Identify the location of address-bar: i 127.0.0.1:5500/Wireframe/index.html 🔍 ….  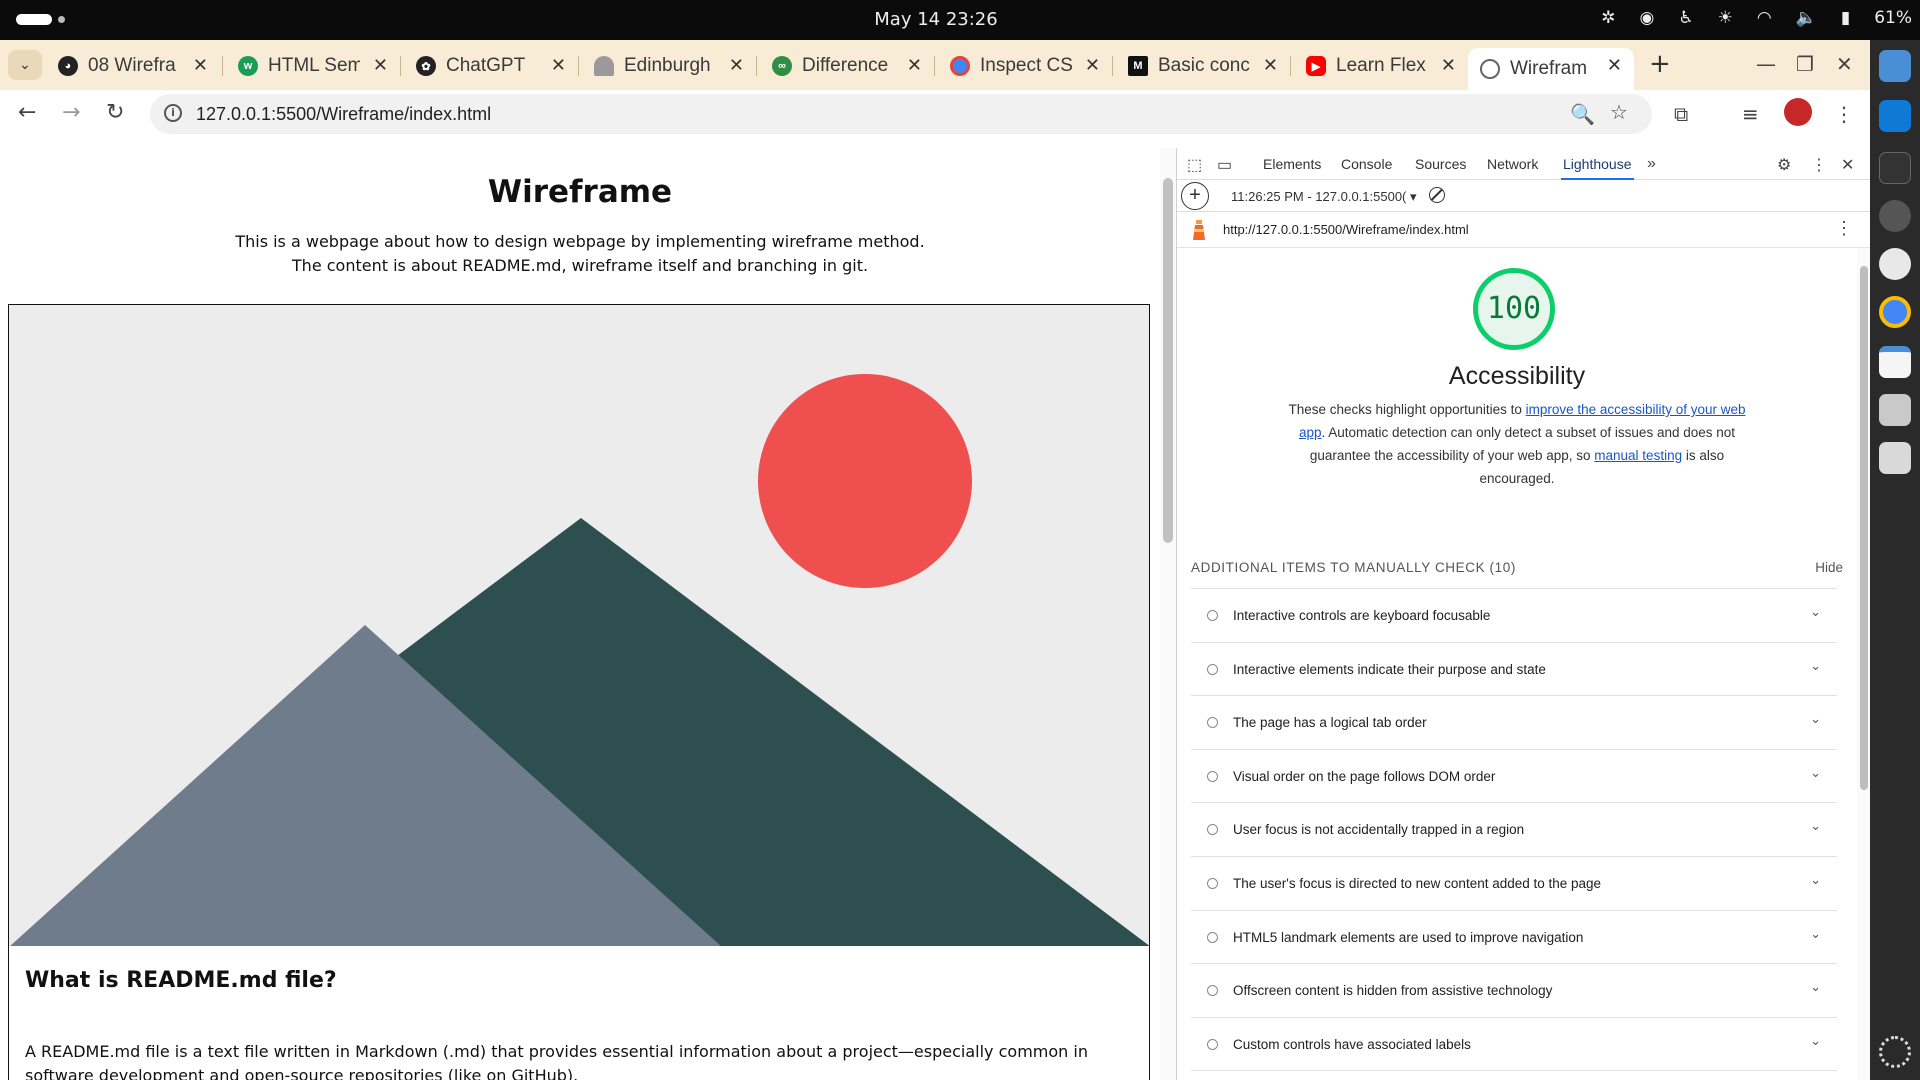
(901, 114).